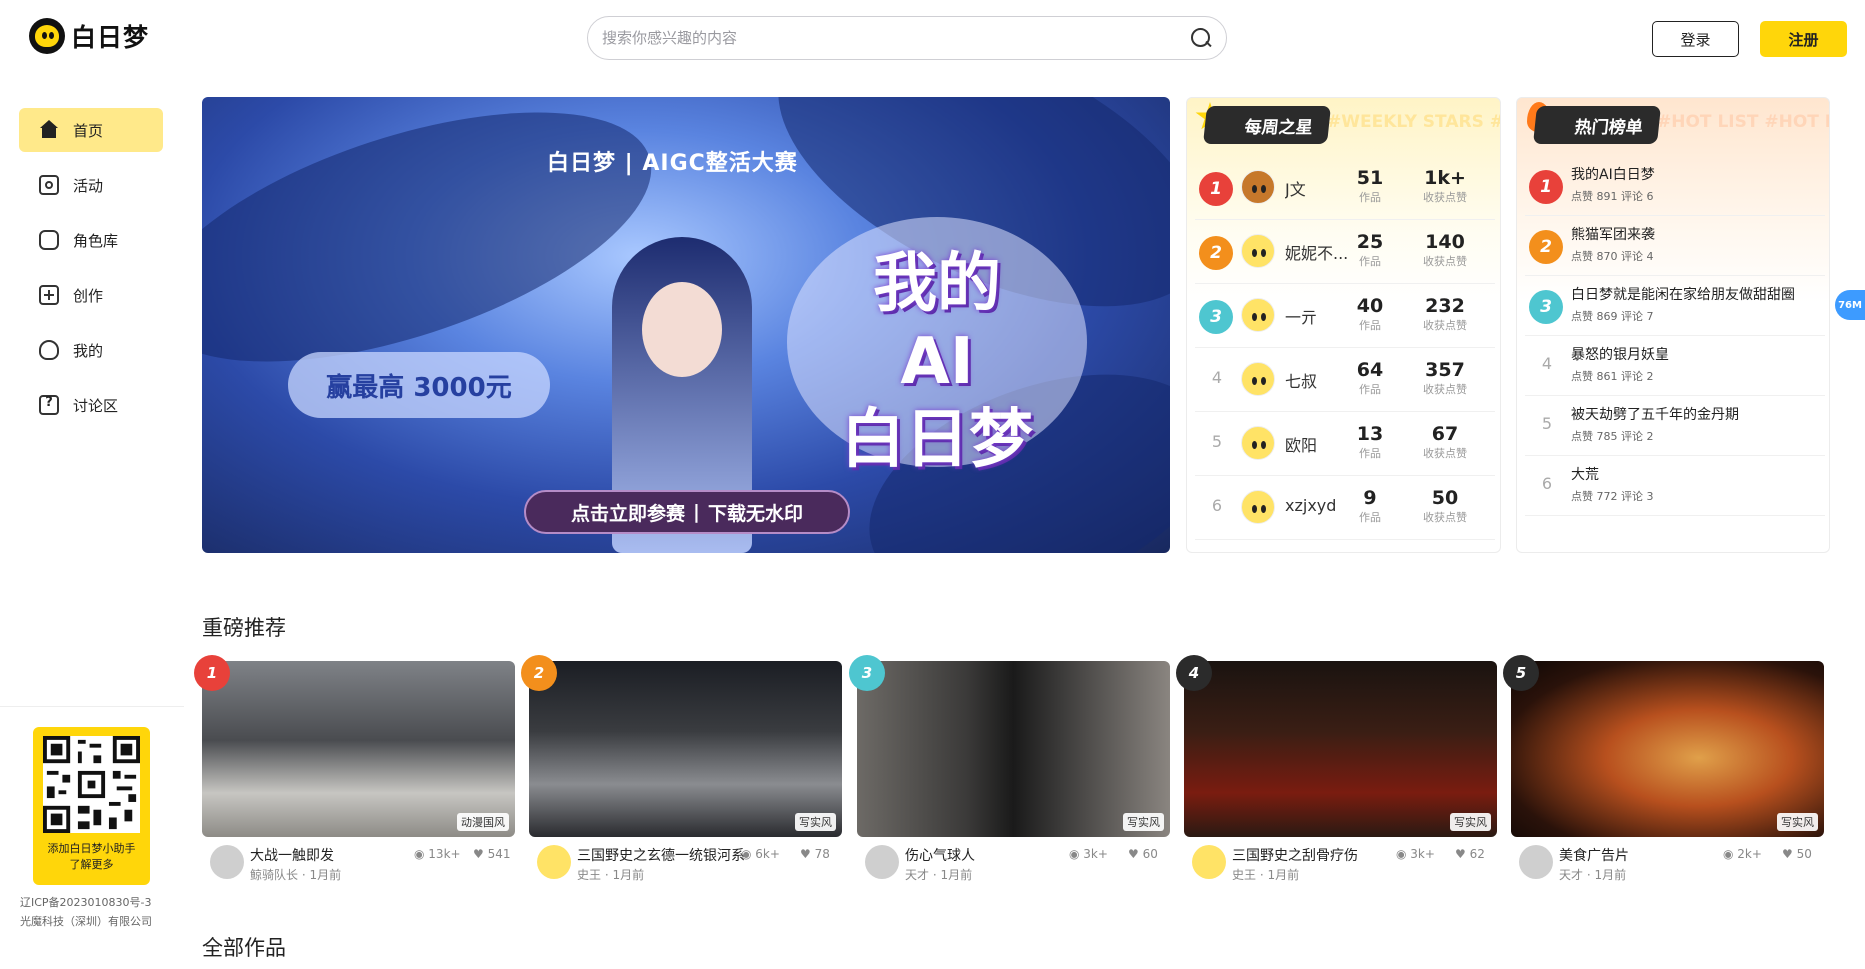 The image size is (1865, 969). What do you see at coordinates (815, 854) in the screenshot?
I see `like-count: ♥ 78` at bounding box center [815, 854].